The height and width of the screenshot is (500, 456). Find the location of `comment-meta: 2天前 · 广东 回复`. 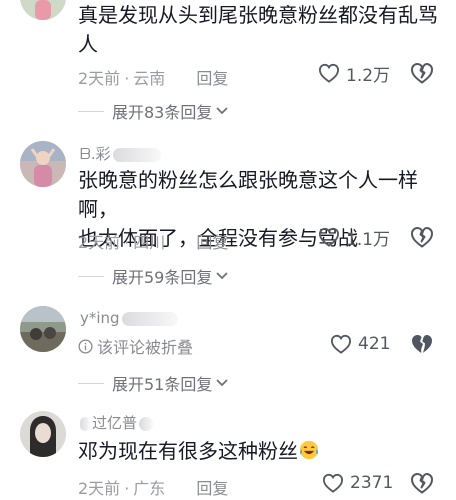

comment-meta: 2天前 · 广东 回复 is located at coordinates (153, 487).